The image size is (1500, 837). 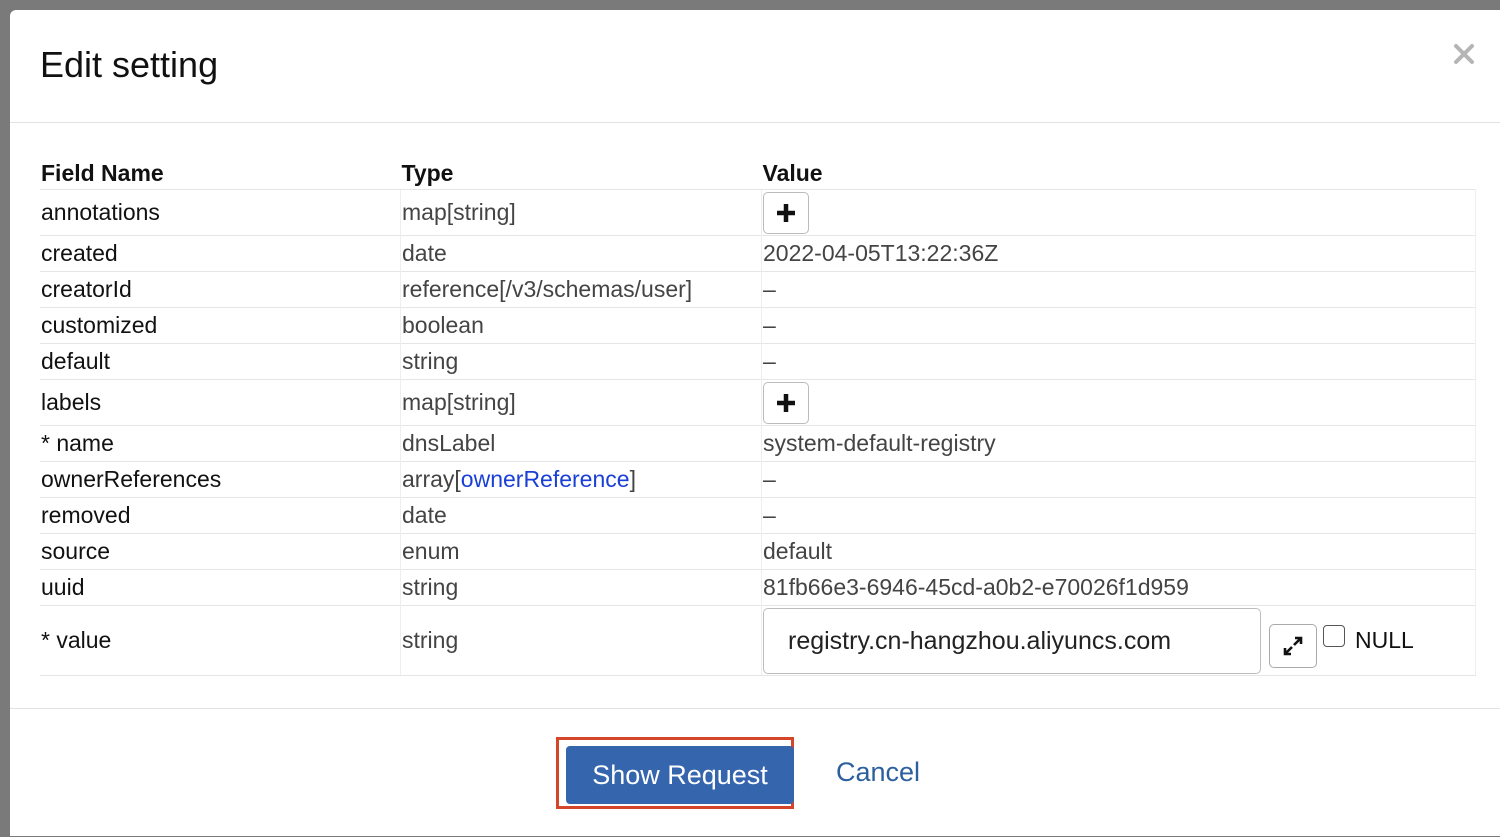 I want to click on field-name: labels, so click(x=220, y=402).